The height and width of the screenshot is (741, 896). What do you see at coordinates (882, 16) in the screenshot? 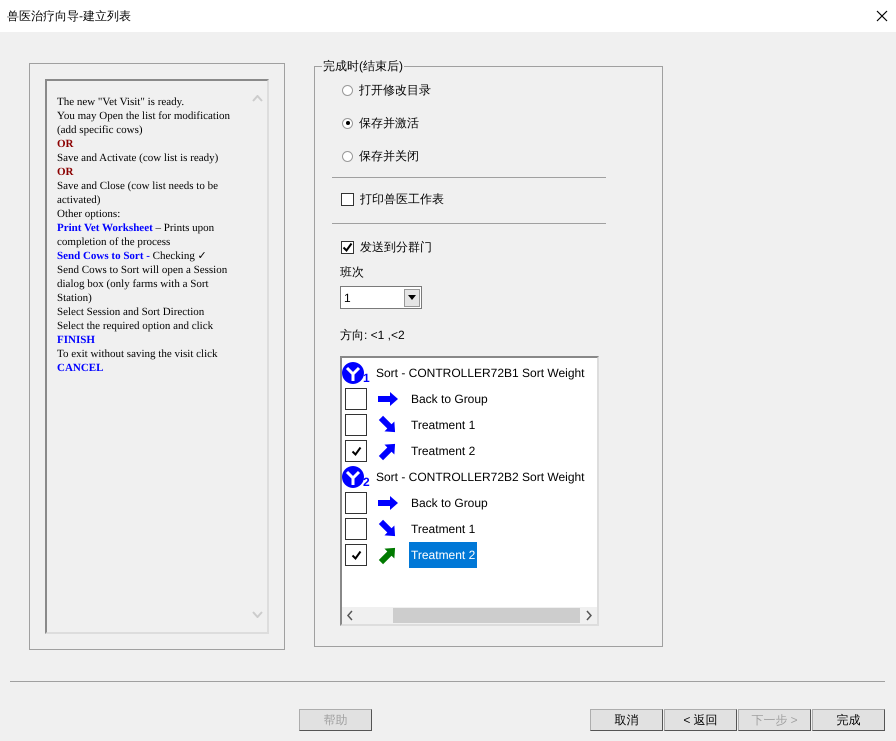
I see `close-icon` at bounding box center [882, 16].